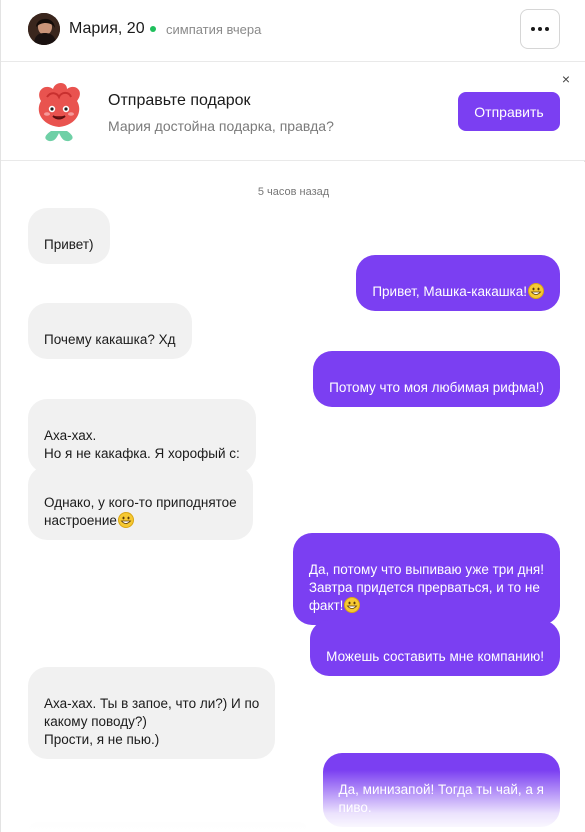 Image resolution: width=585 pixels, height=832 pixels. Describe the element at coordinates (179, 100) in the screenshot. I see `gift-title: Отправьте подарок` at that location.